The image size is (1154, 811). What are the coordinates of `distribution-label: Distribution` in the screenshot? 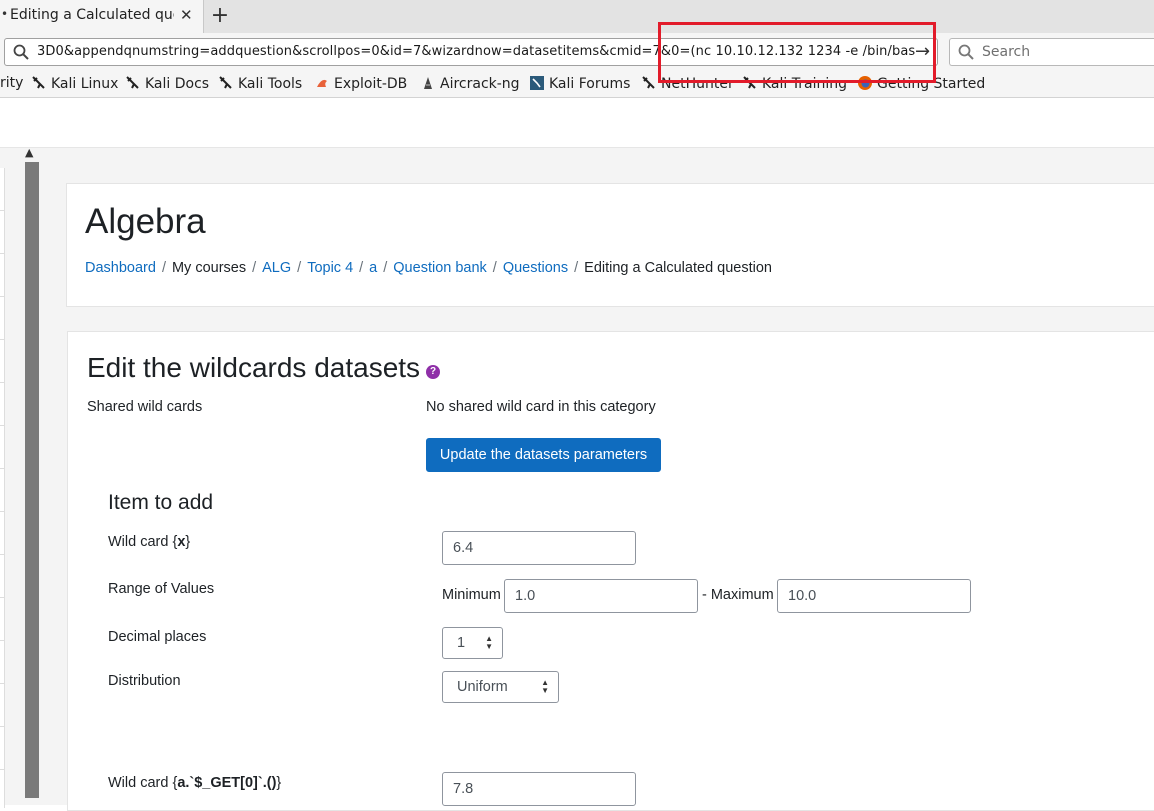 It's located at (144, 681).